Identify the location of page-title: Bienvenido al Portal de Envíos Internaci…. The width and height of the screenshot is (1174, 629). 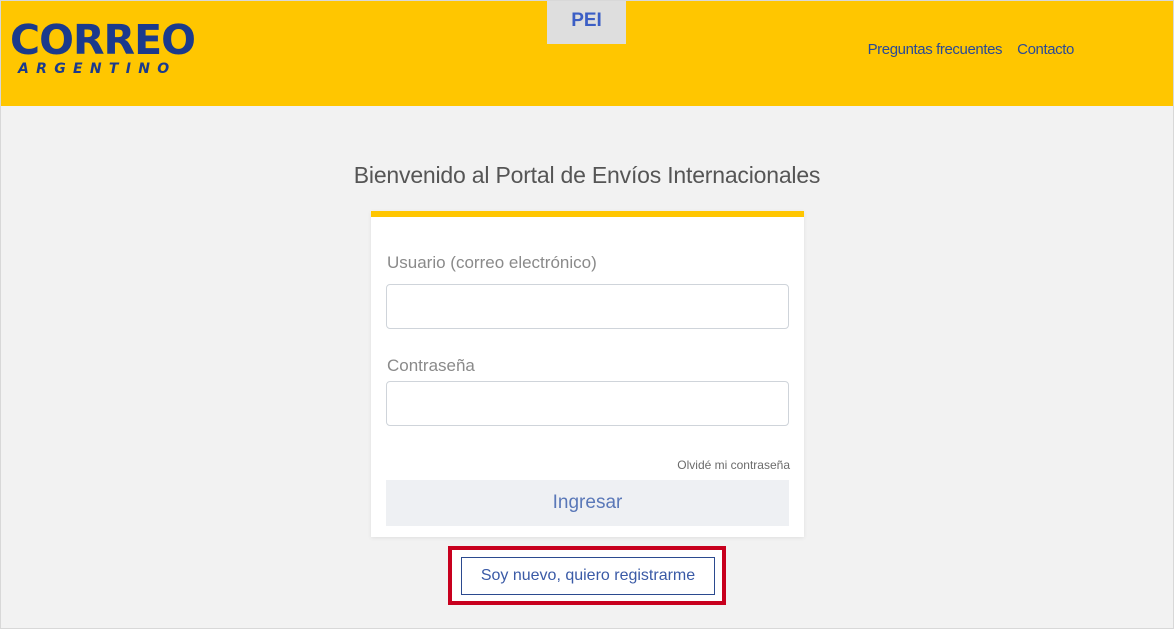
(587, 175).